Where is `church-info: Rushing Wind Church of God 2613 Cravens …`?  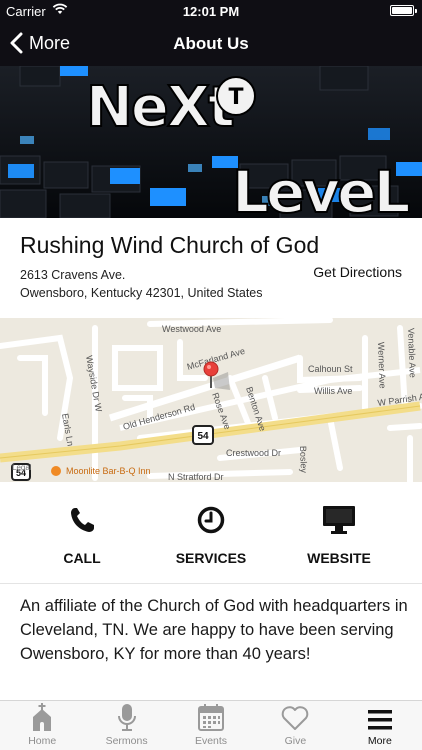
church-info: Rushing Wind Church of God 2613 Cravens … is located at coordinates (211, 268).